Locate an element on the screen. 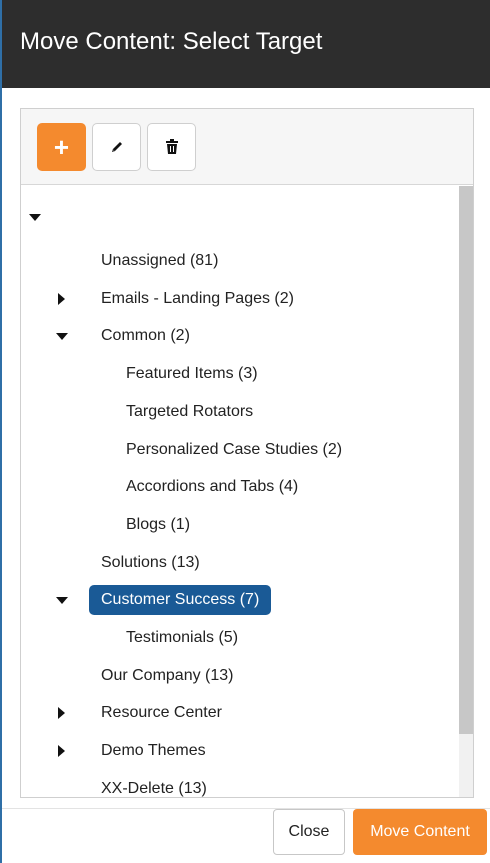 The width and height of the screenshot is (490, 863). dialog-footer: Close Move Content is located at coordinates (246, 835).